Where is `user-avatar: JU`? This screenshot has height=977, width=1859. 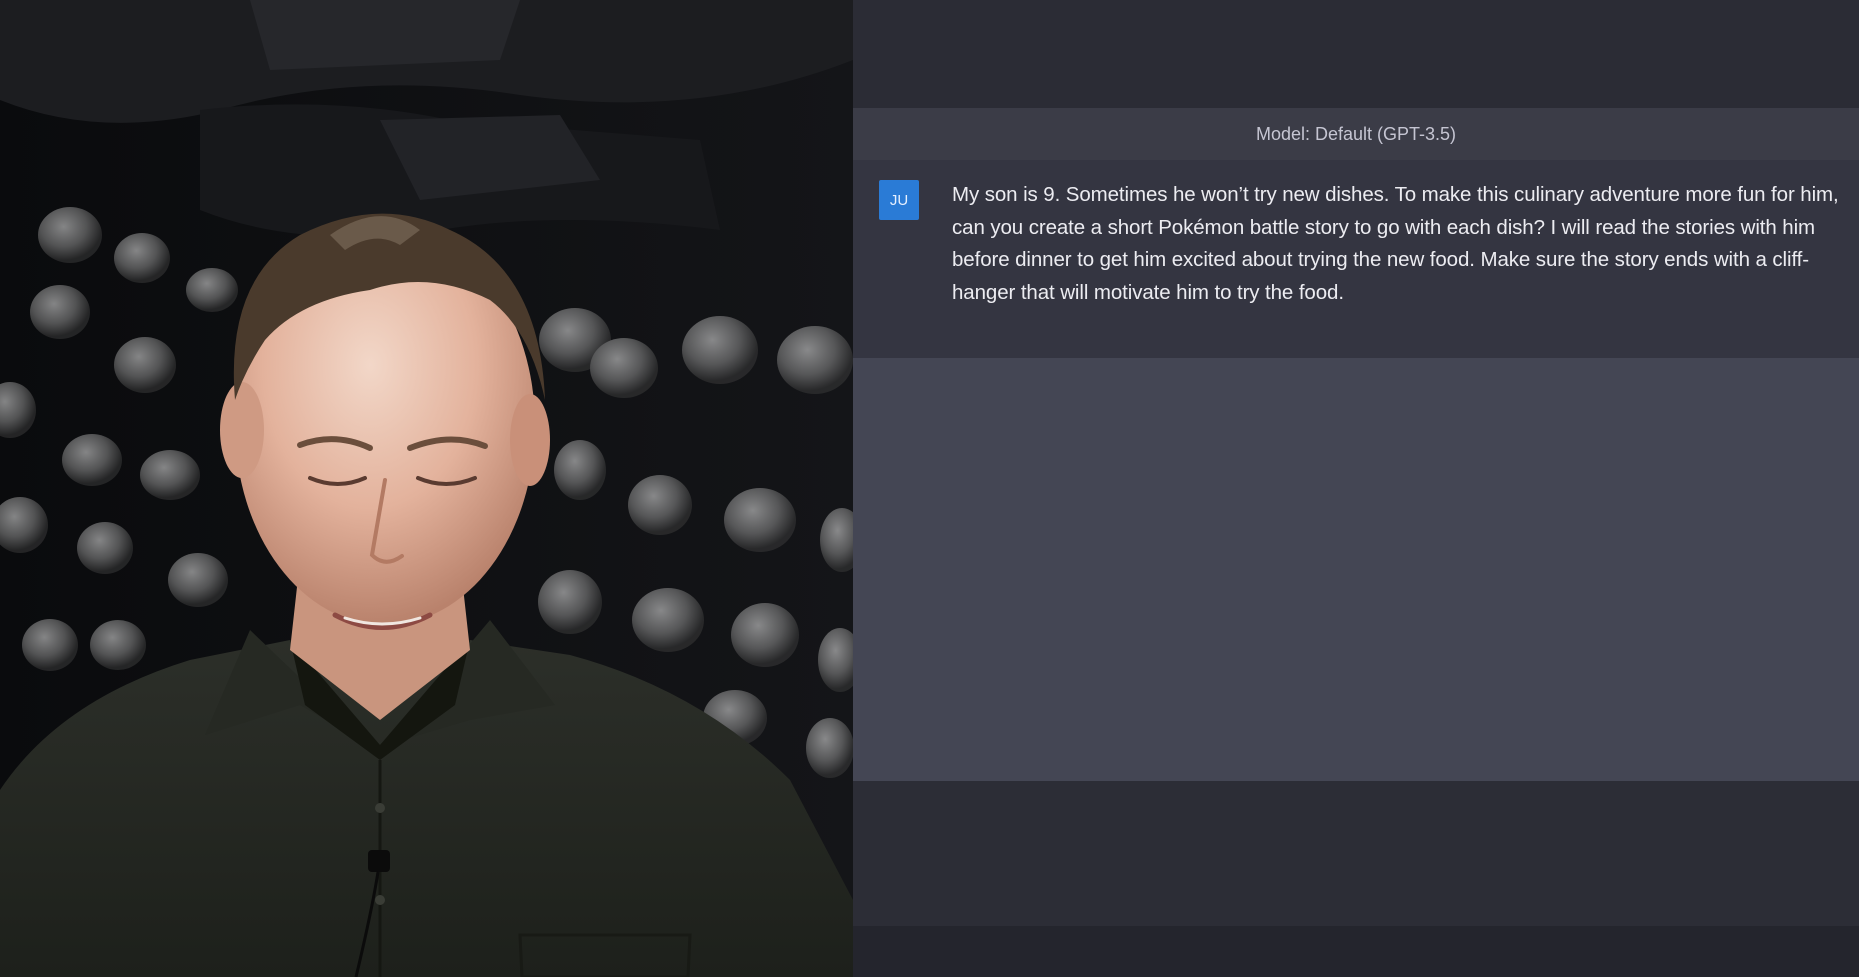 user-avatar: JU is located at coordinates (899, 200).